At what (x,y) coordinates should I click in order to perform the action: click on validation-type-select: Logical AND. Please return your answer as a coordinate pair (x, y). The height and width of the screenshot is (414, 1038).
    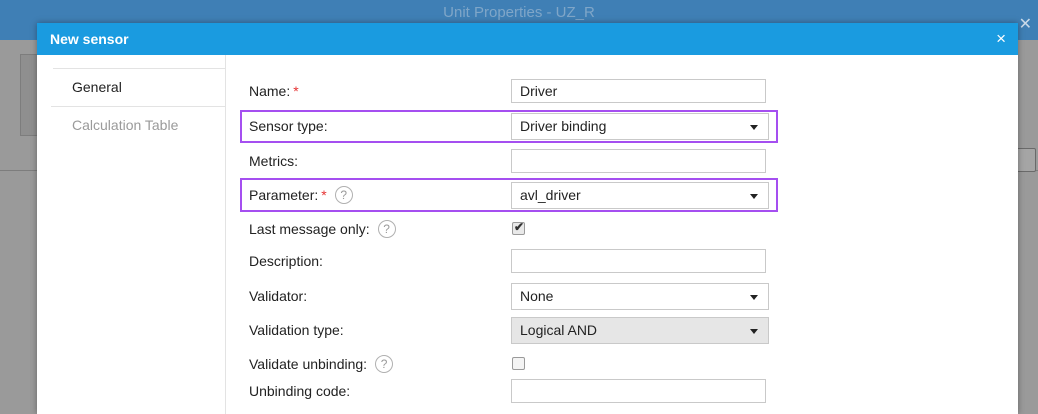
    Looking at the image, I should click on (640, 330).